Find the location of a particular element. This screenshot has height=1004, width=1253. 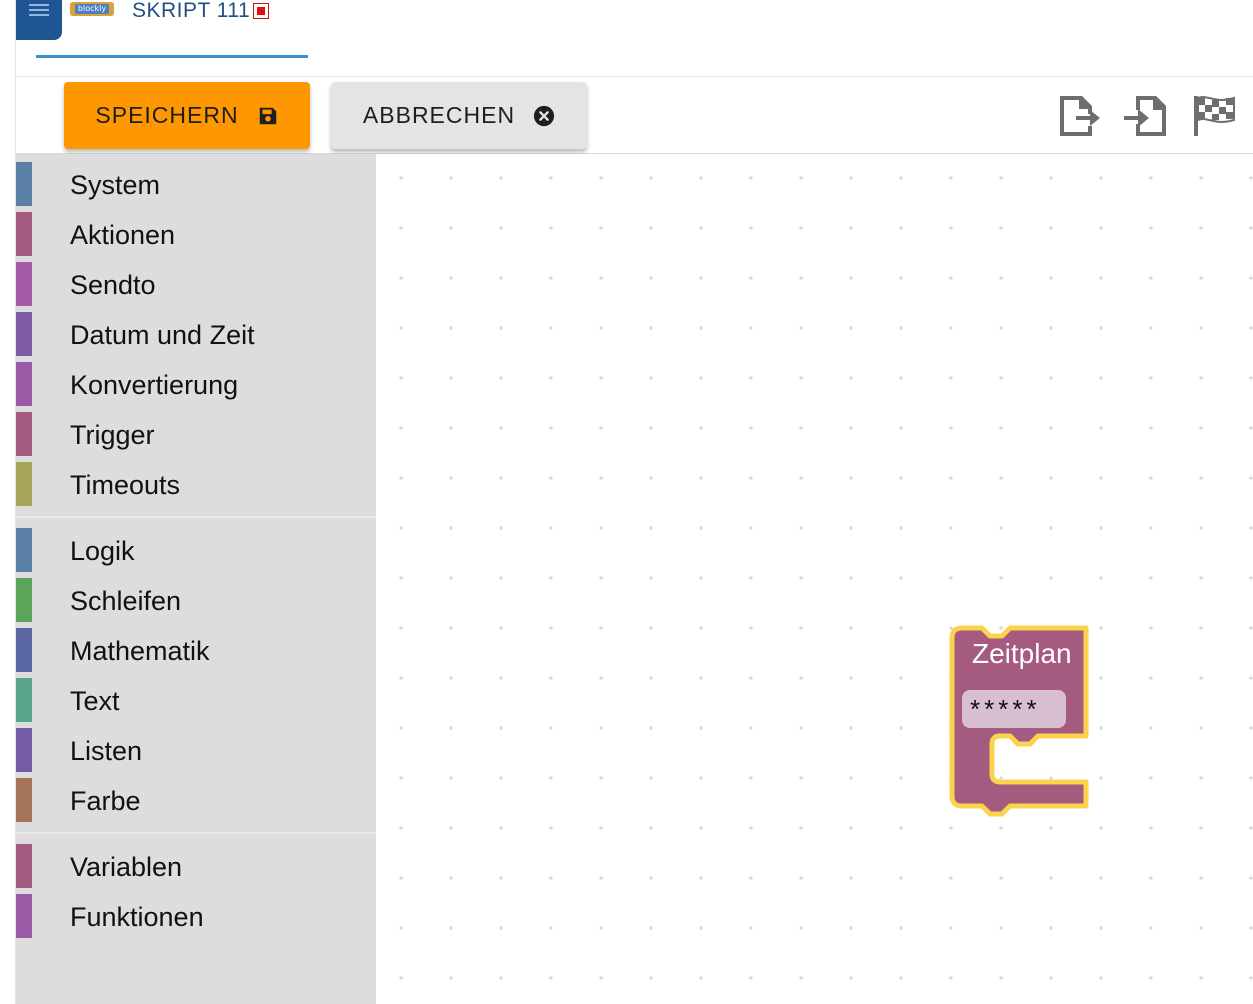

category-label: Aktionen is located at coordinates (123, 235).